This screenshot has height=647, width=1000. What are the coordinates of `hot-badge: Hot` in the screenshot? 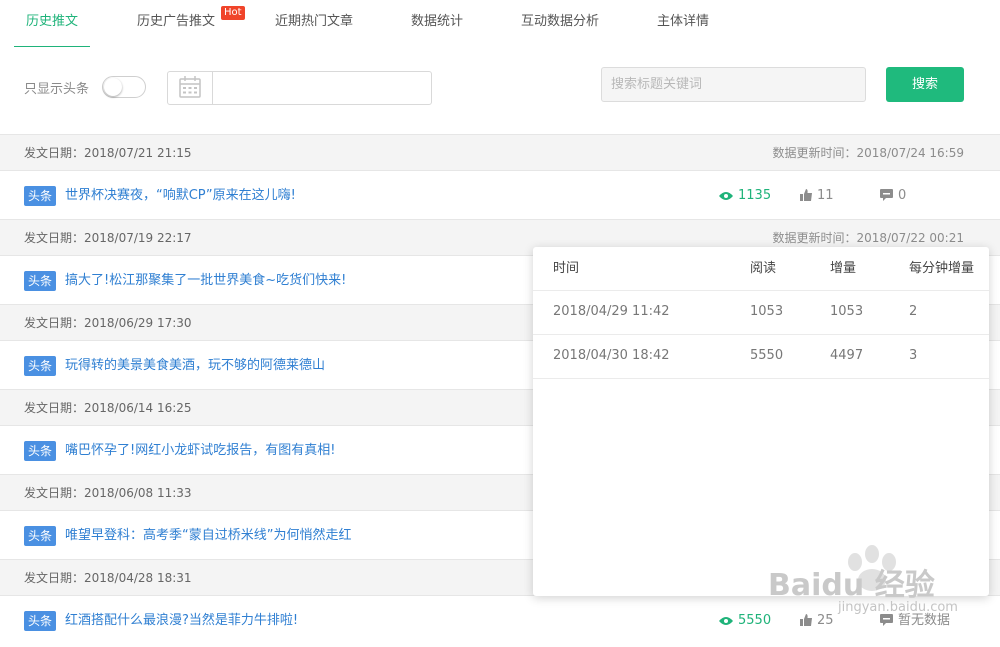 It's located at (233, 13).